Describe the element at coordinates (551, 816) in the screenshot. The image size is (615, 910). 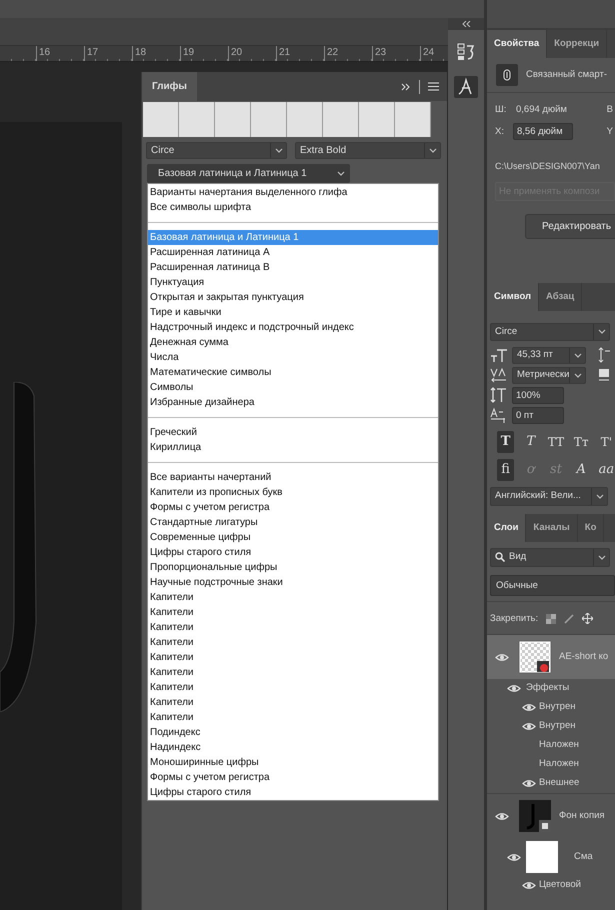
I see `layer-row: Фон копия` at that location.